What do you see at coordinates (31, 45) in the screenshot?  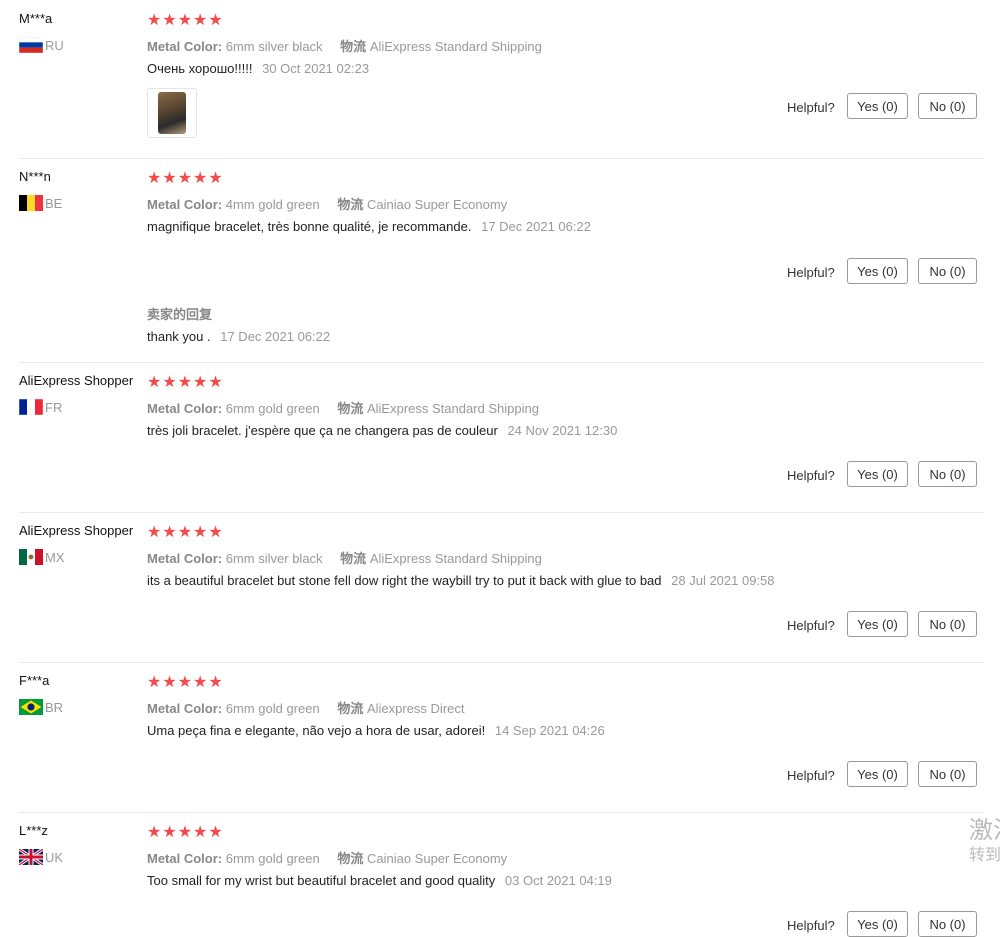 I see `flag-ru-icon` at bounding box center [31, 45].